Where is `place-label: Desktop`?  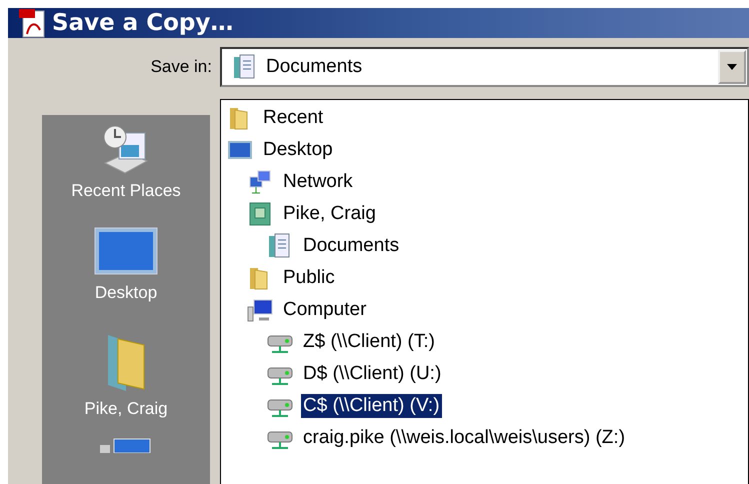 place-label: Desktop is located at coordinates (126, 293).